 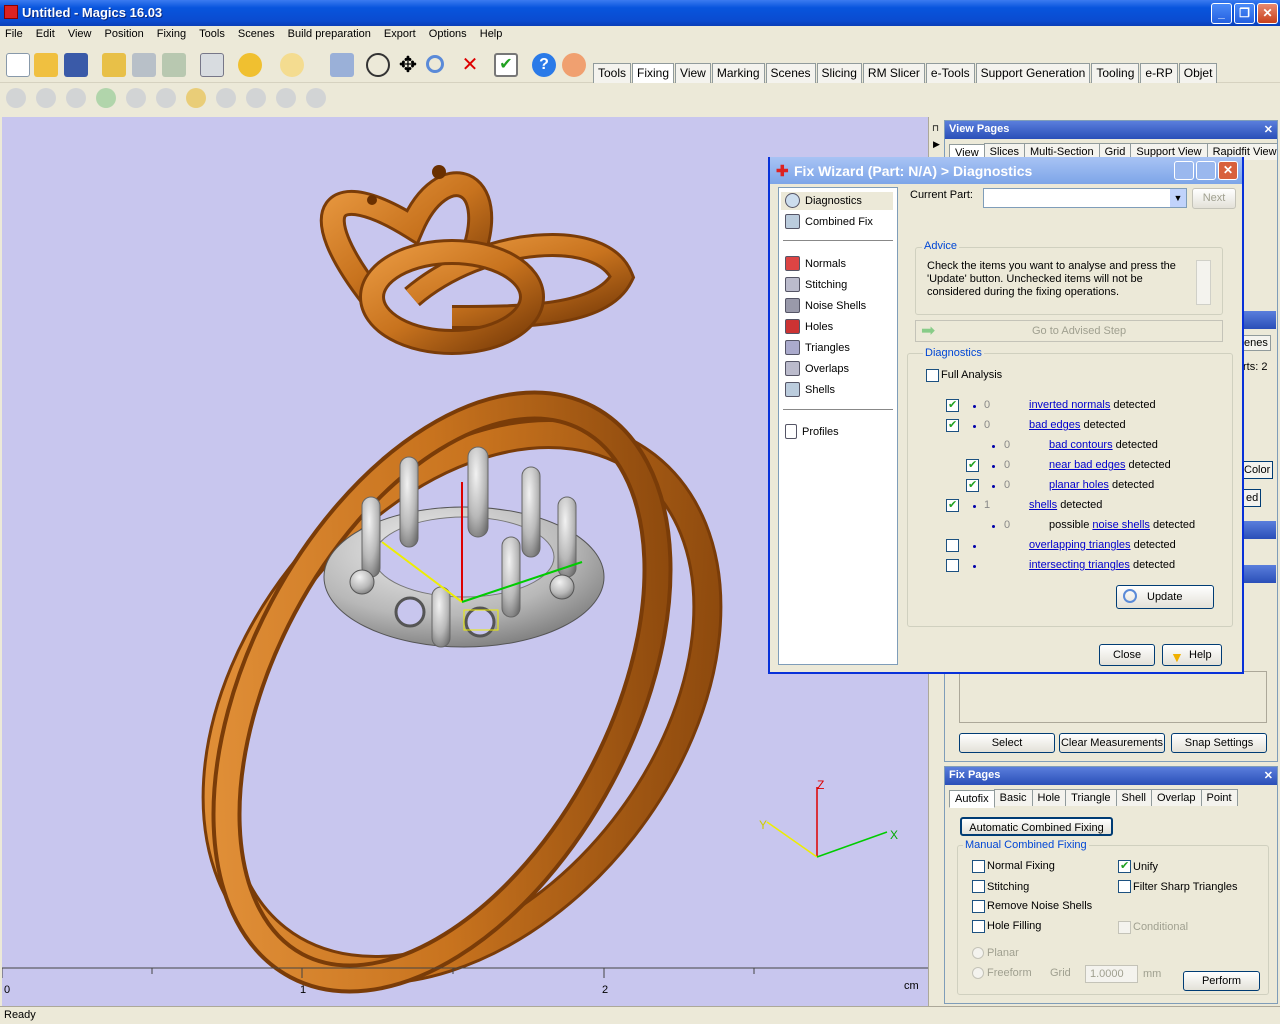 What do you see at coordinates (256, 34) in the screenshot?
I see `menu-scenes: Scenes` at bounding box center [256, 34].